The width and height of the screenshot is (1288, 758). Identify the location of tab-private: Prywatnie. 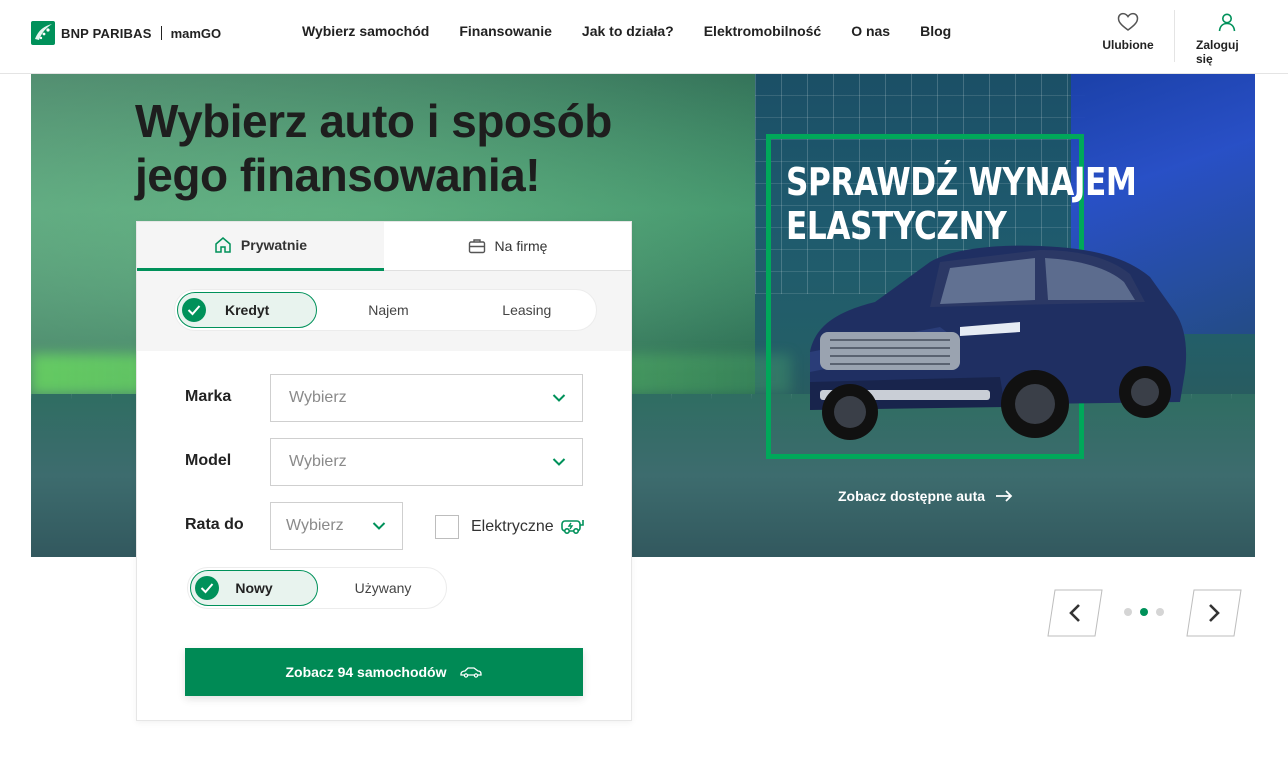
(260, 246).